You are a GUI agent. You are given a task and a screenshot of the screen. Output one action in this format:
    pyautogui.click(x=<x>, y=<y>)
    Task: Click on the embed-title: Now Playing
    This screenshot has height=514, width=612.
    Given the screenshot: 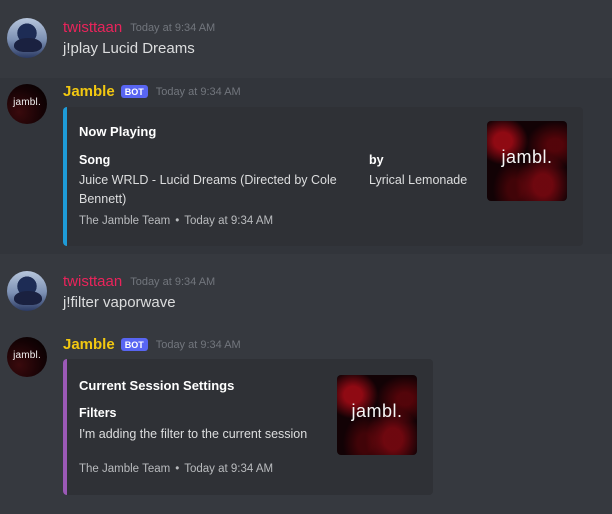 What is the action you would take?
    pyautogui.click(x=118, y=131)
    